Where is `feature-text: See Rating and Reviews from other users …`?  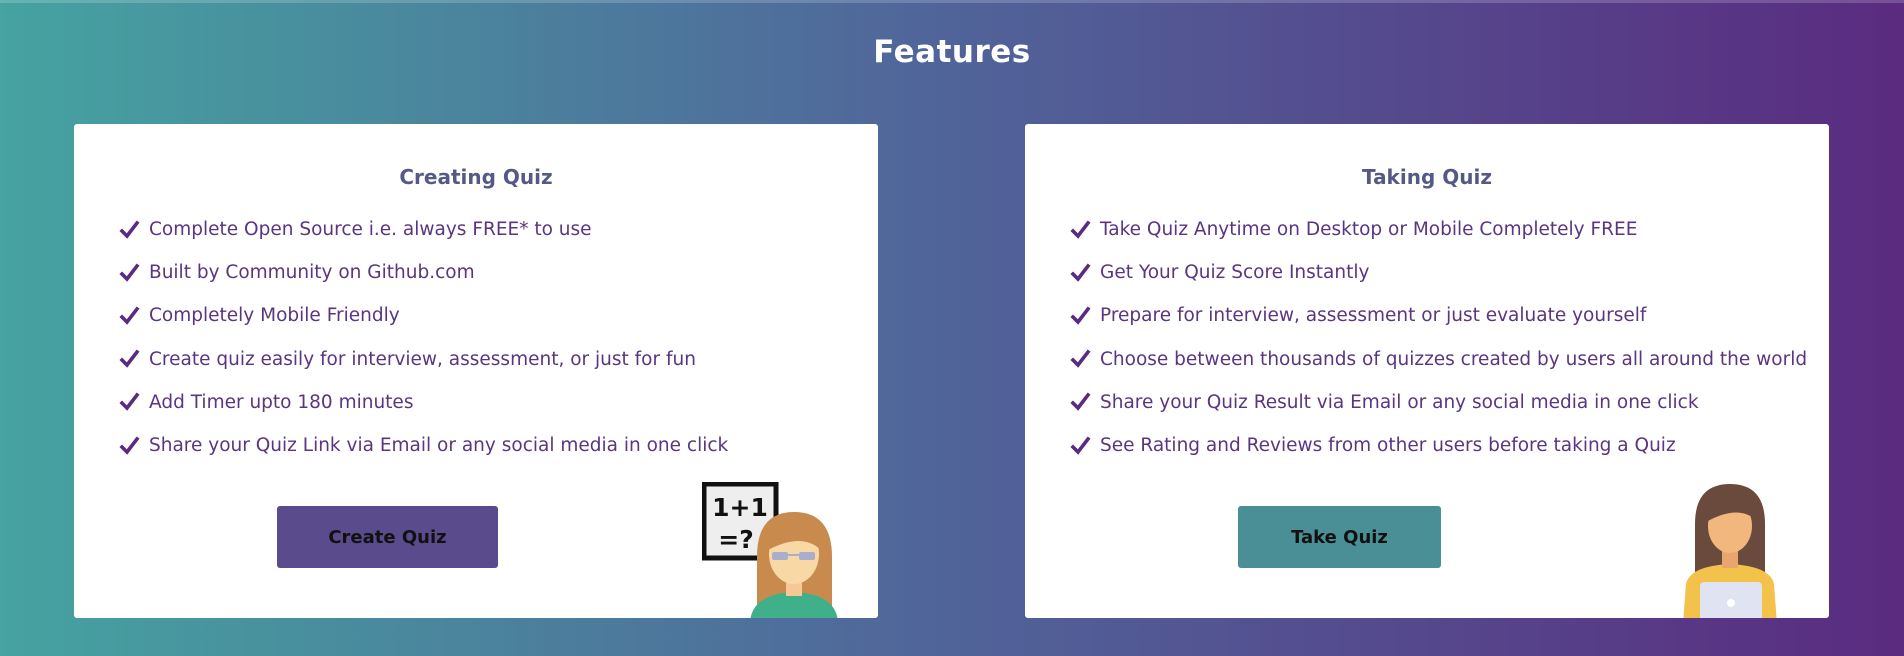
feature-text: See Rating and Reviews from other users … is located at coordinates (1388, 446).